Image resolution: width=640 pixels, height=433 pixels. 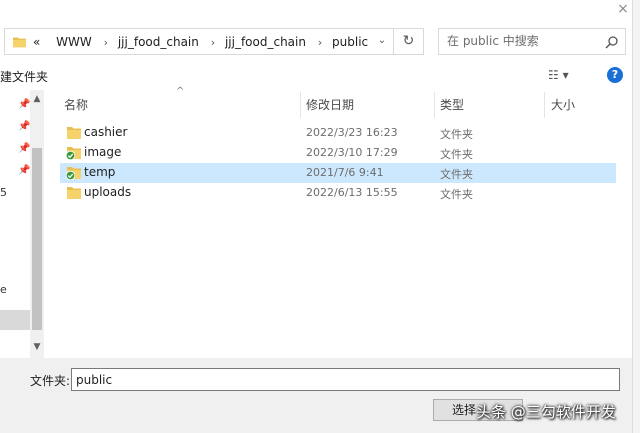 What do you see at coordinates (37, 348) in the screenshot?
I see `scroll-down-icon: ▼` at bounding box center [37, 348].